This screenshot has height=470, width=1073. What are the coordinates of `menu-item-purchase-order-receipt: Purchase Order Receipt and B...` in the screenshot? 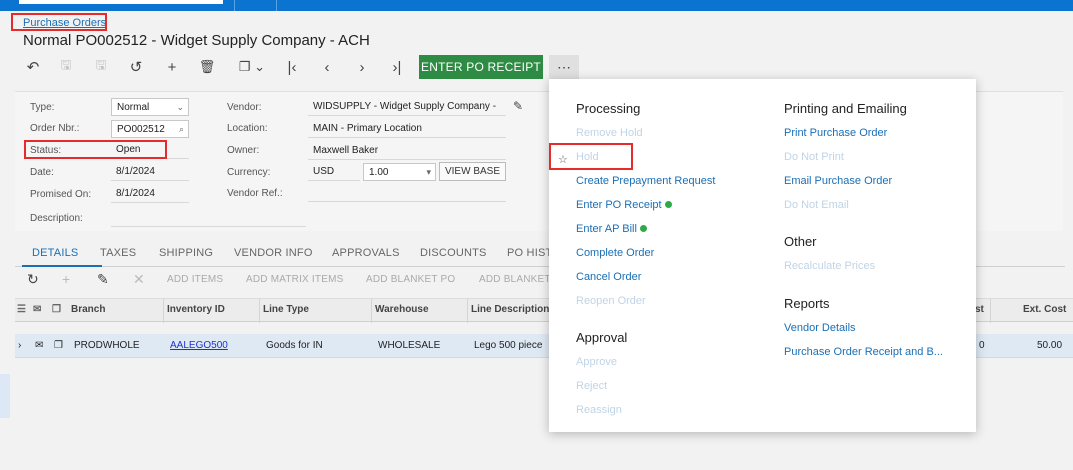 It's located at (863, 352).